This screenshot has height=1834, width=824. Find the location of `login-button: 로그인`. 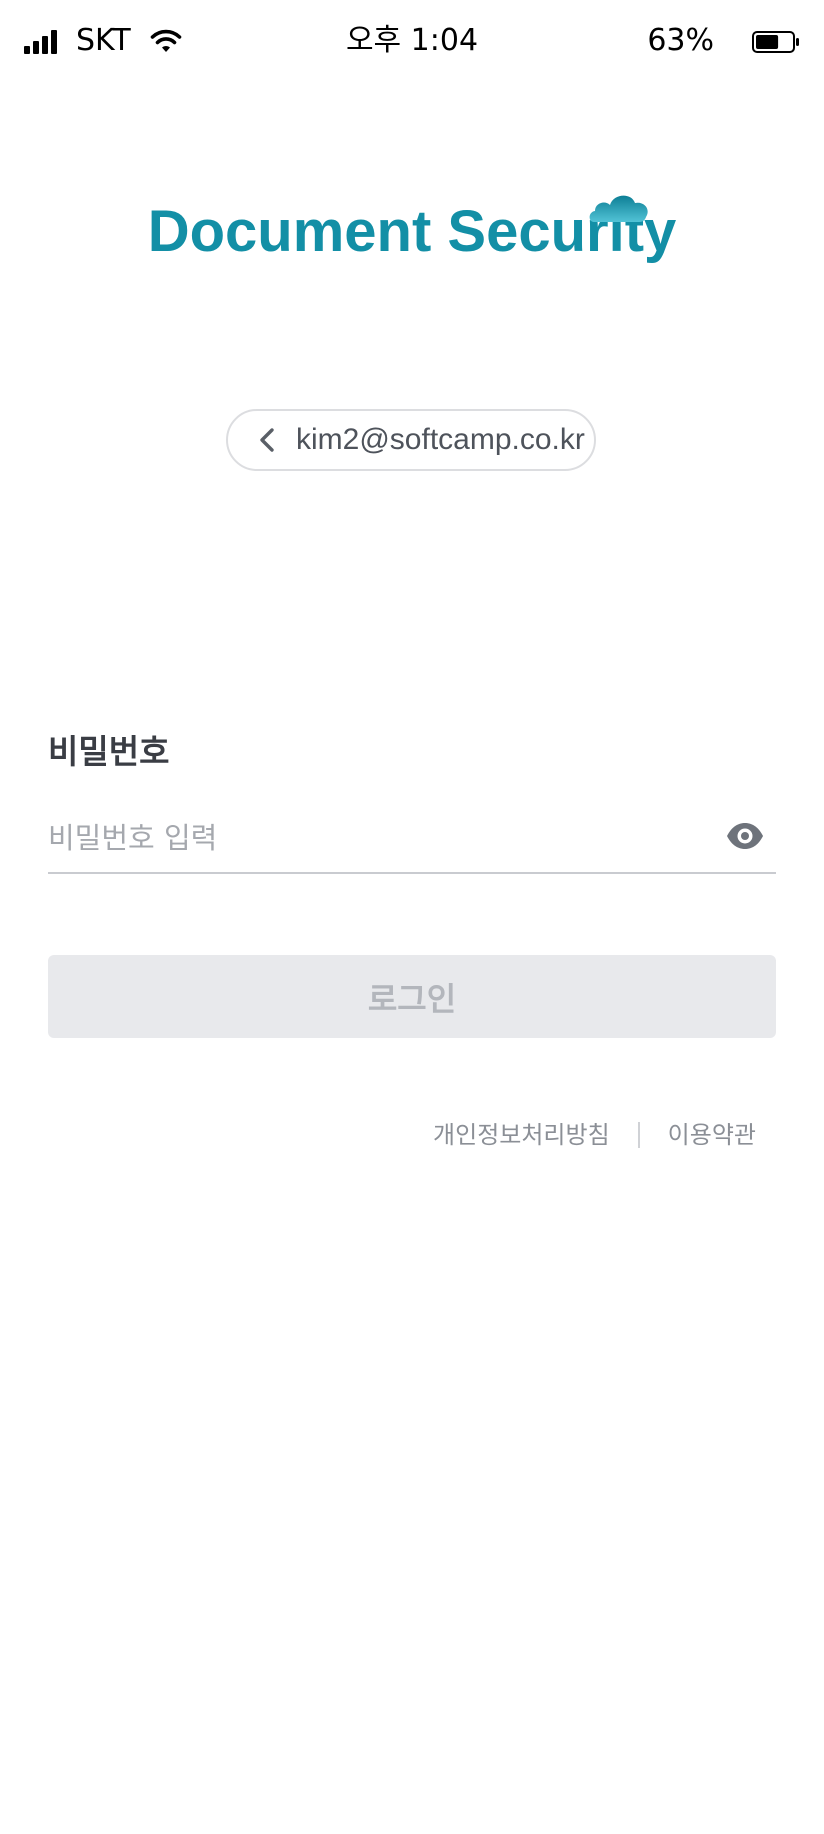

login-button: 로그인 is located at coordinates (412, 996).